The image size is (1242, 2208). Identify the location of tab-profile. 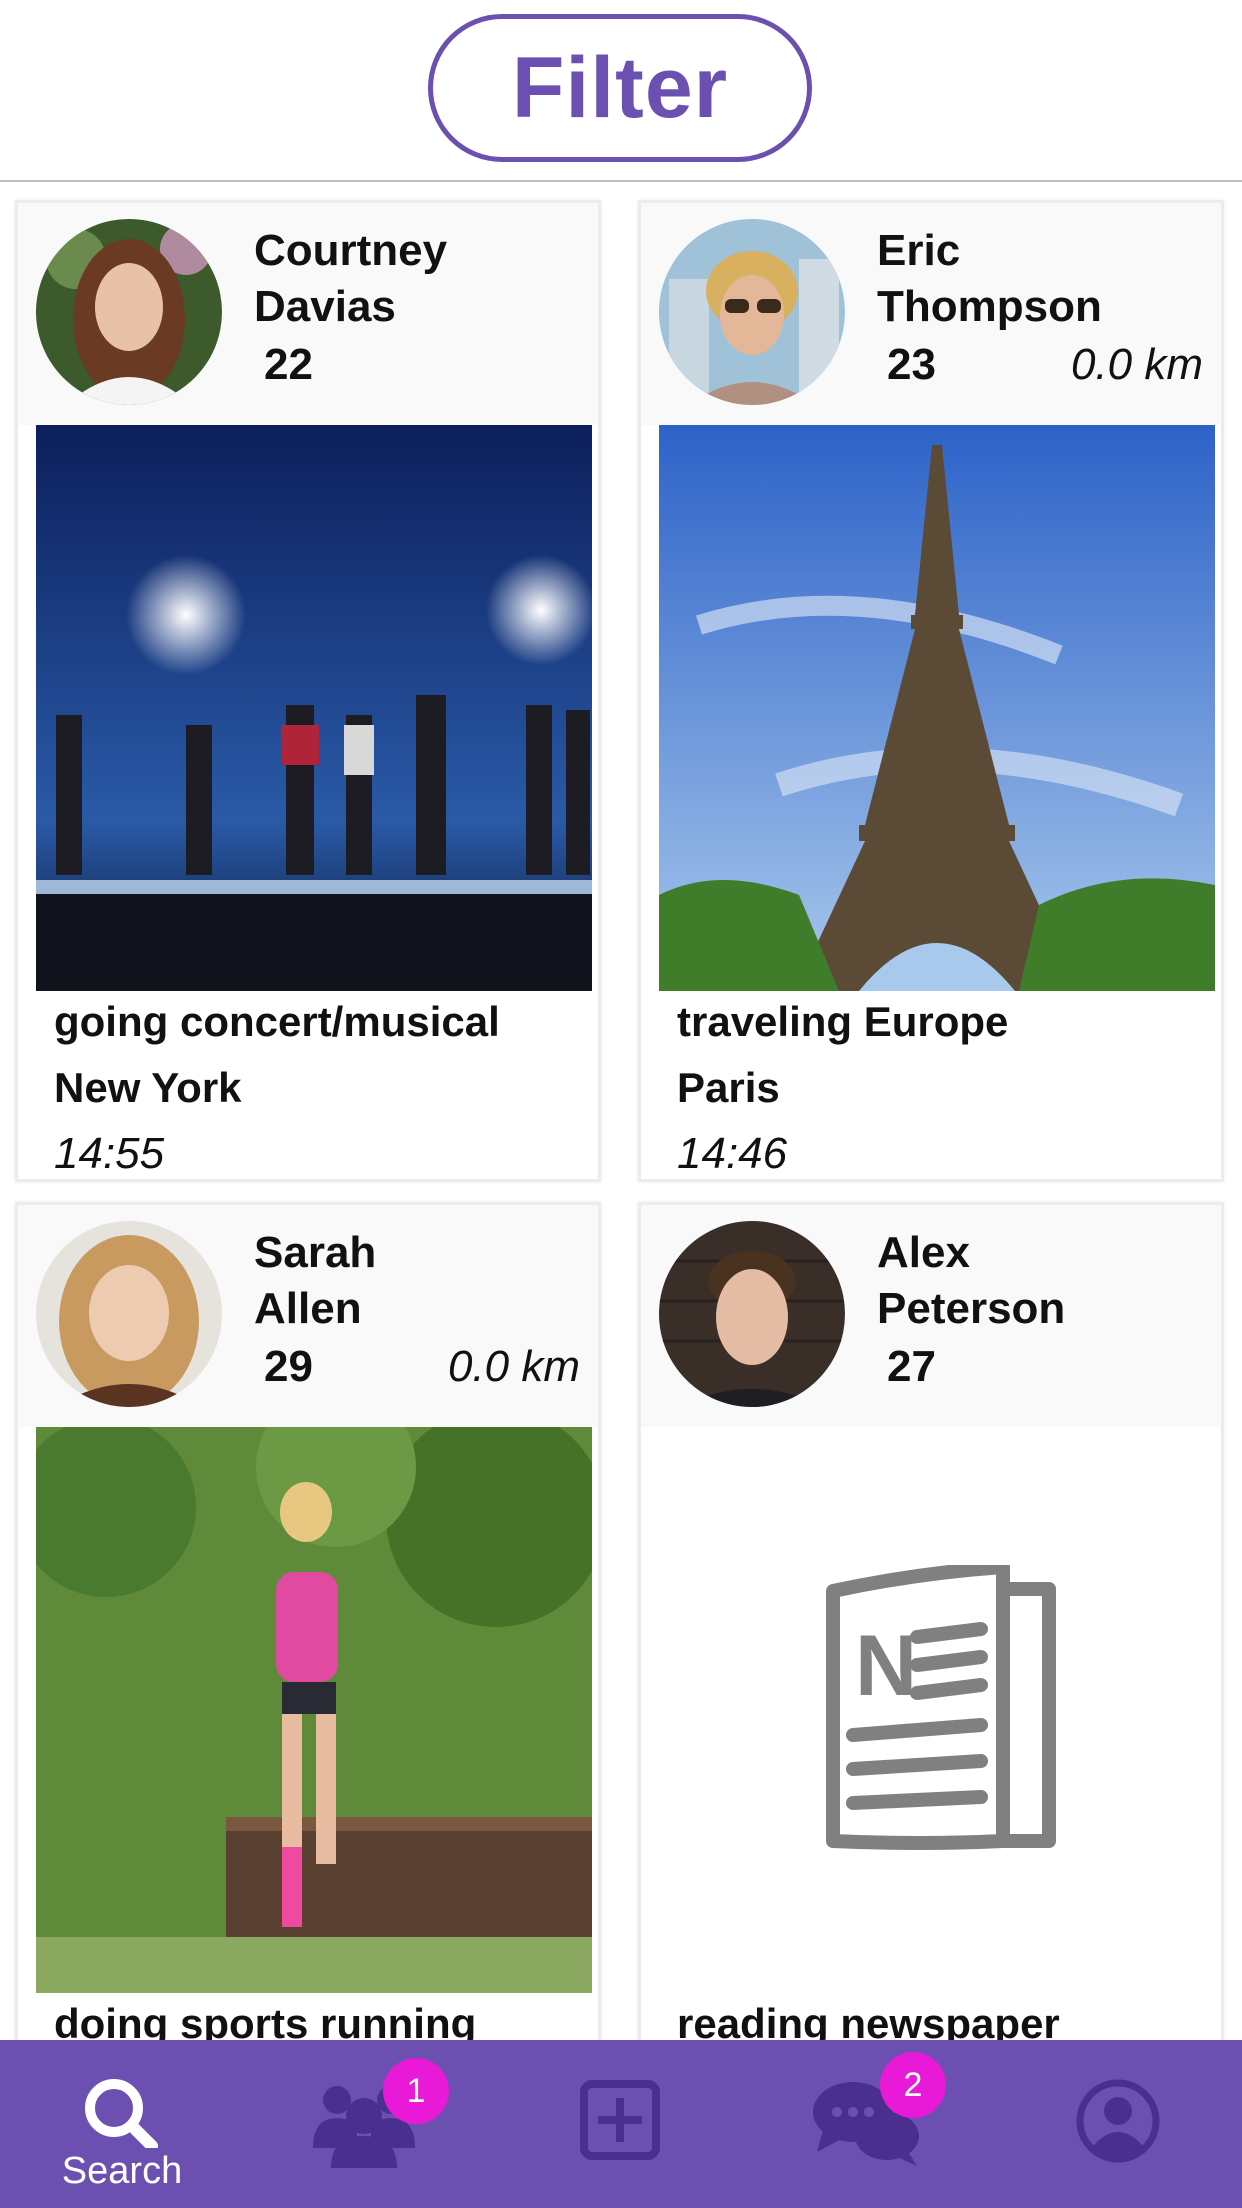
(1118, 2124).